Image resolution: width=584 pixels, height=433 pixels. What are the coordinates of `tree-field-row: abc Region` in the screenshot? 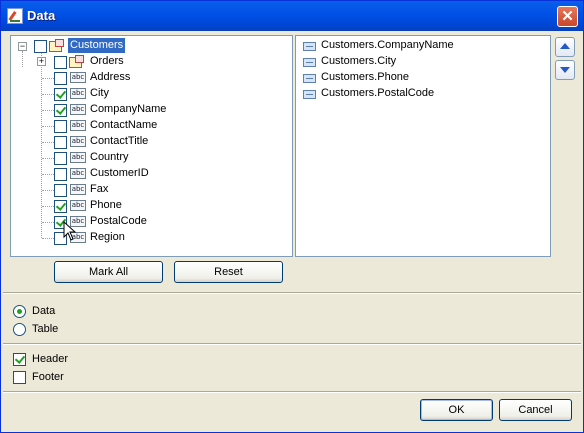 It's located at (151, 238).